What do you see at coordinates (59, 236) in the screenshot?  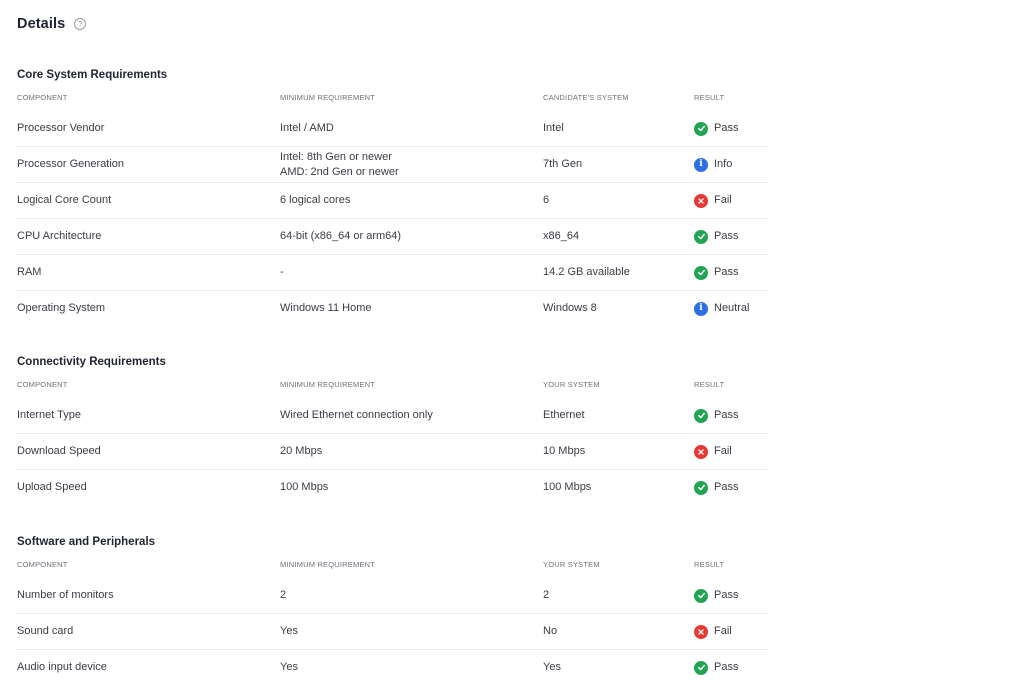 I see `component-cell: CPU Architecture` at bounding box center [59, 236].